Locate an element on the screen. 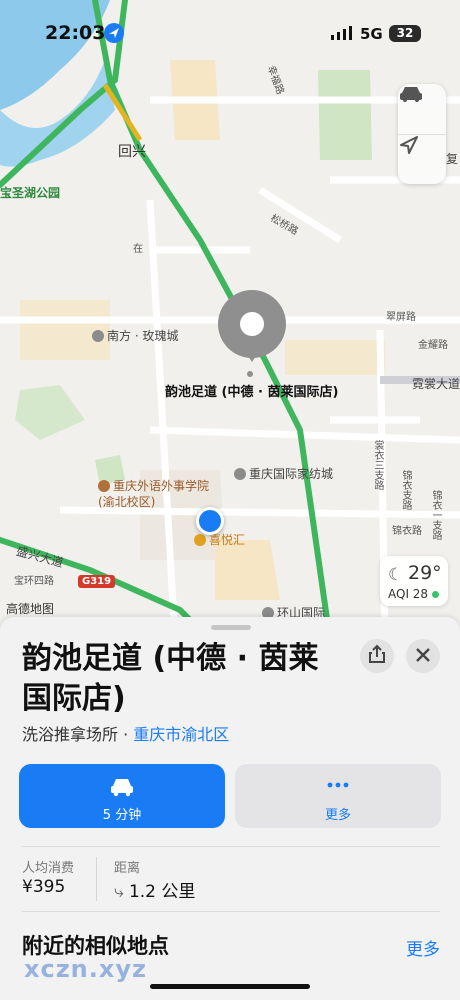  map-label-nichang-ave: 霓裳大道 is located at coordinates (436, 384).